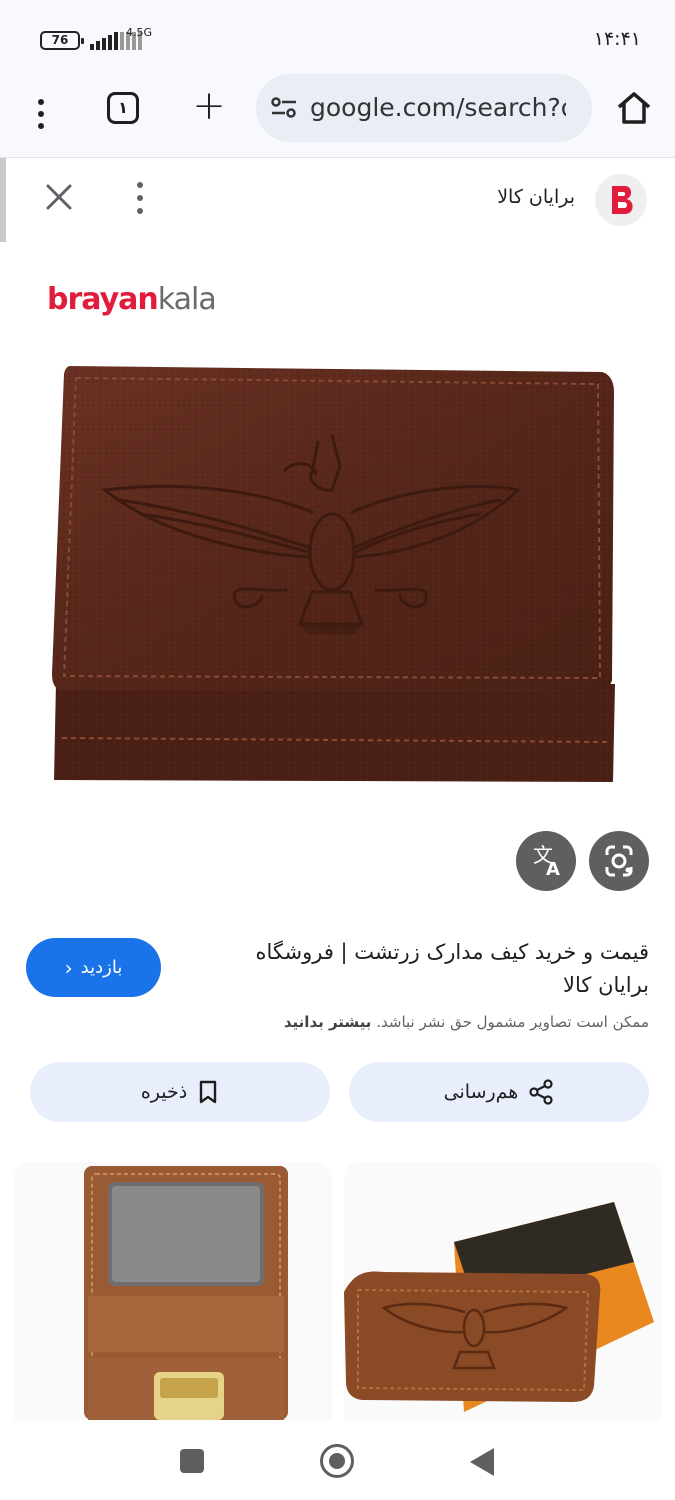 The height and width of the screenshot is (1500, 675). I want to click on battery-icon: 76, so click(62, 40).